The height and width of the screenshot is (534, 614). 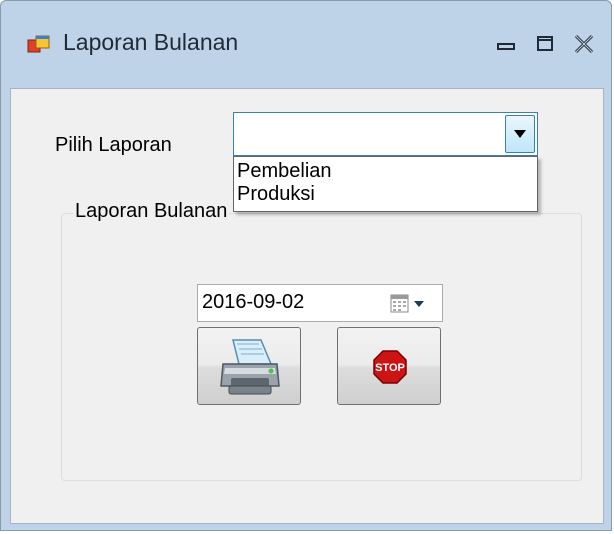 I want to click on dropdown-option-pembelian: Pembelian, so click(x=284, y=171).